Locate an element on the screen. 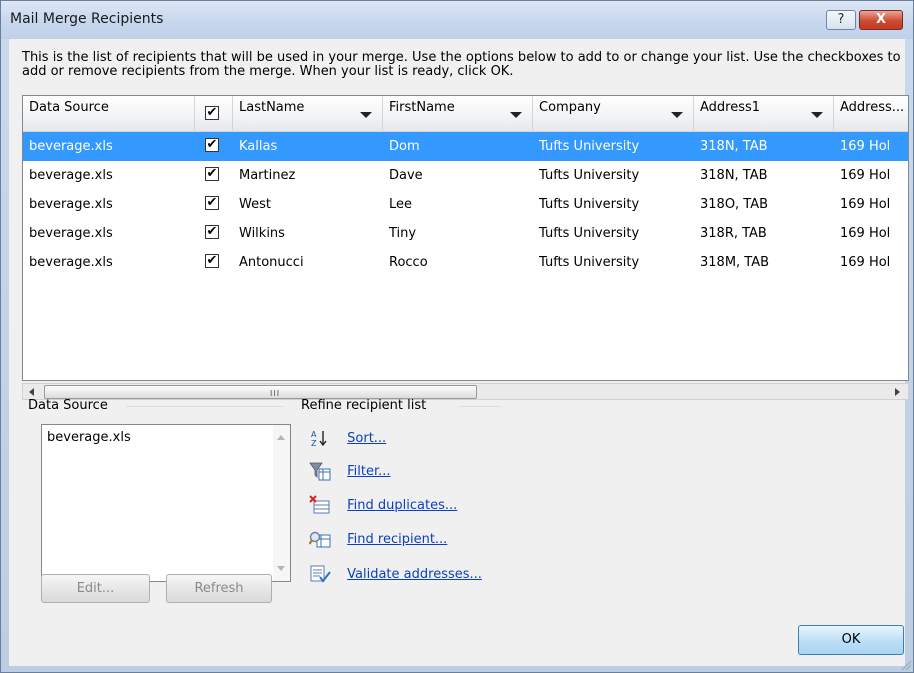 Image resolution: width=914 pixels, height=673 pixels. filter-icon is located at coordinates (320, 471).